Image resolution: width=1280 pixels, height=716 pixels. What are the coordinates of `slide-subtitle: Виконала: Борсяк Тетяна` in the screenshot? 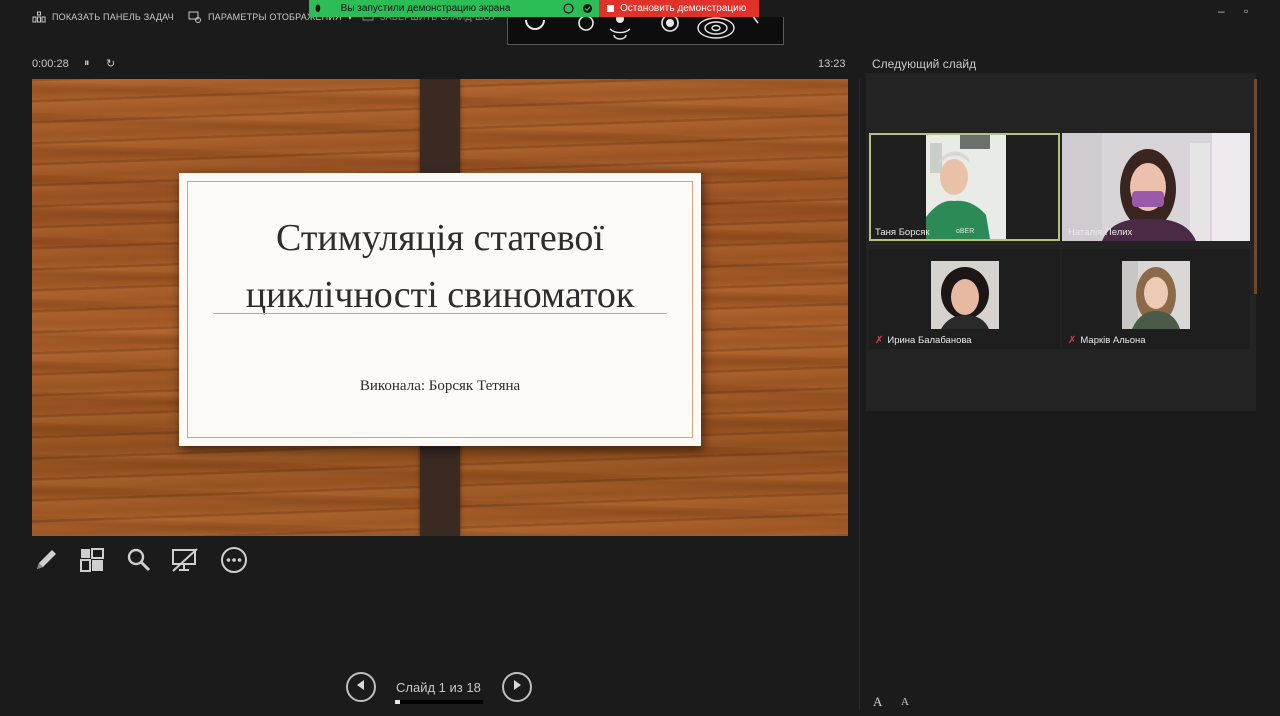 It's located at (440, 386).